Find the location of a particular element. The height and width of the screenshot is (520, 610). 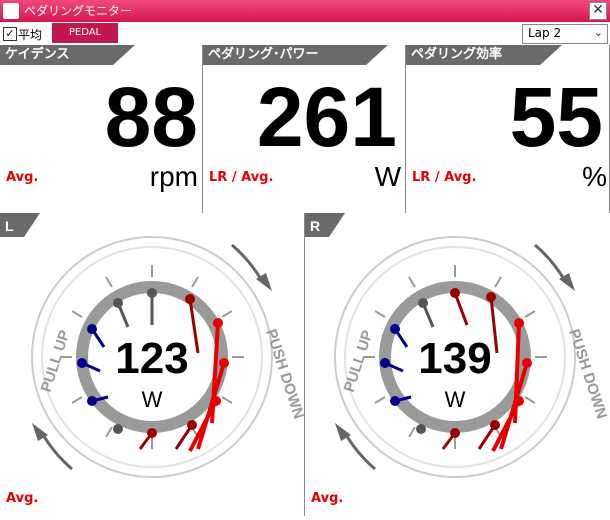

left-gauge-avg-label: Avg. is located at coordinates (22, 498).